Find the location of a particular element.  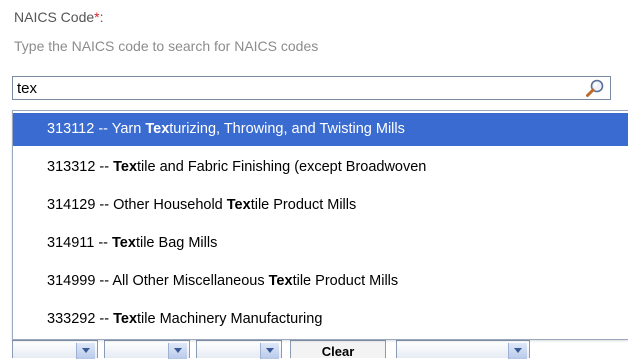

suggestion-code: 313112 is located at coordinates (71, 129).